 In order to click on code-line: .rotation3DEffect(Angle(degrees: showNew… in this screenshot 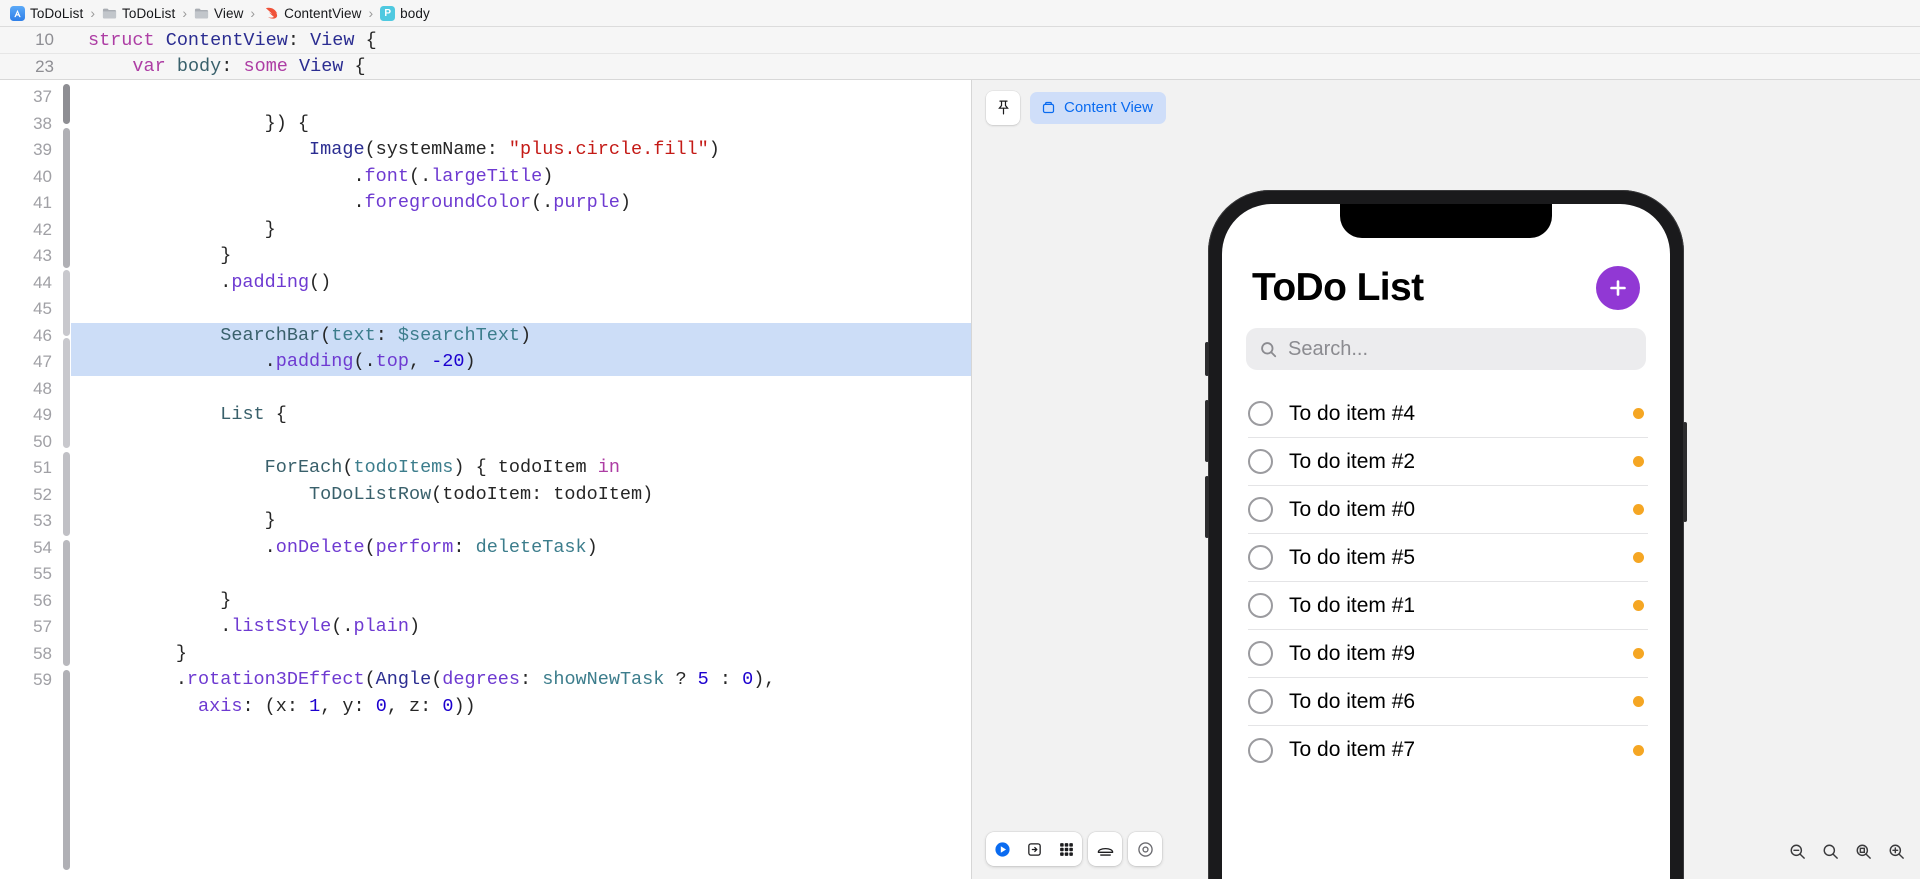, I will do `click(521, 680)`.